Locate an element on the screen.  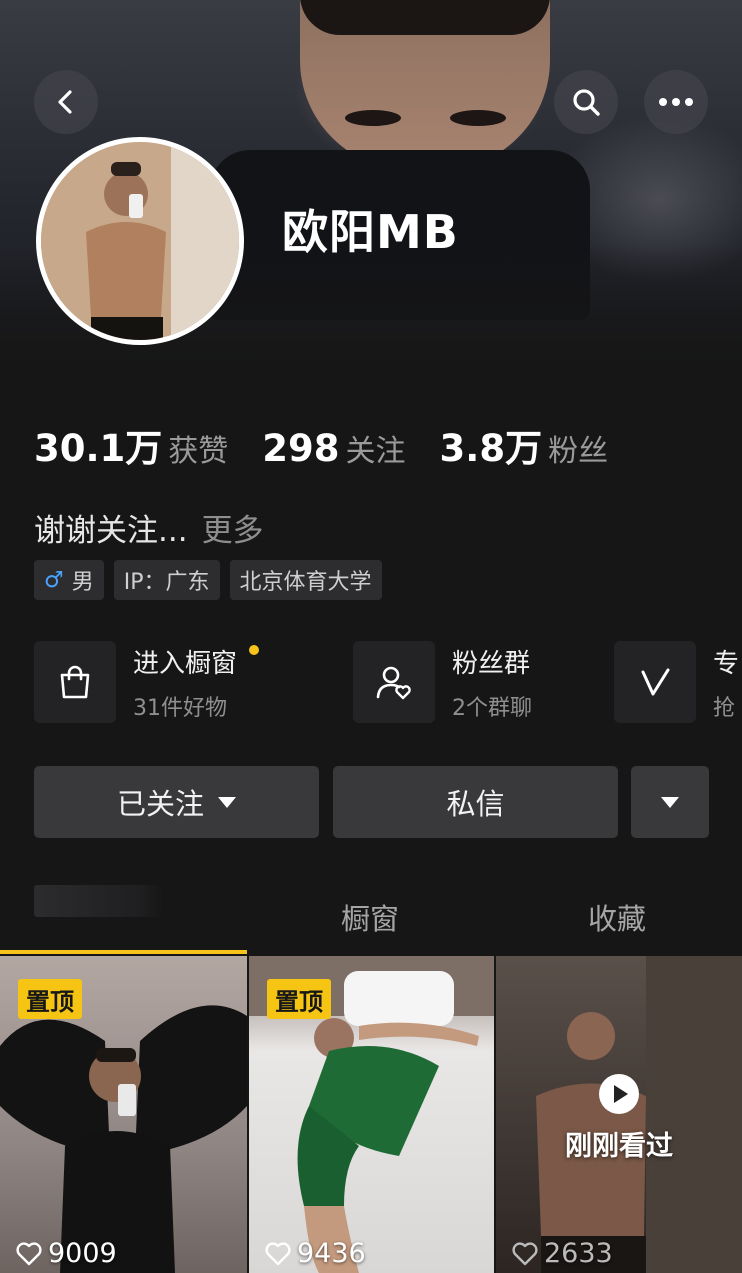
like-count-value: 9436 is located at coordinates (331, 1253).